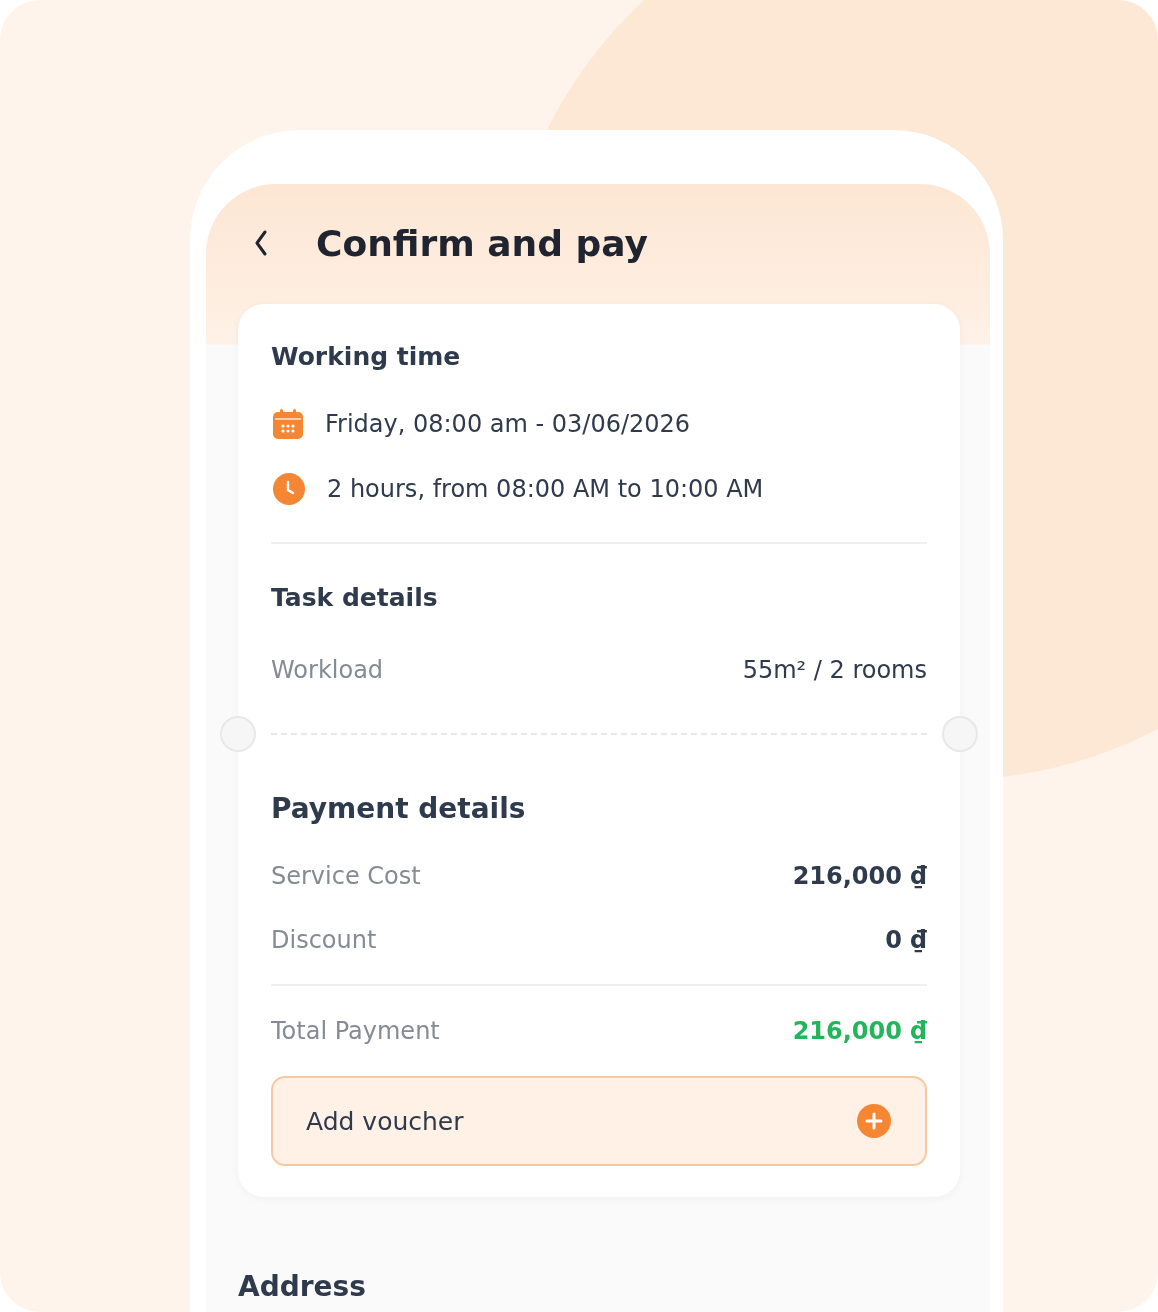  Describe the element at coordinates (906, 940) in the screenshot. I see `amount-value: 0 ₫` at that location.